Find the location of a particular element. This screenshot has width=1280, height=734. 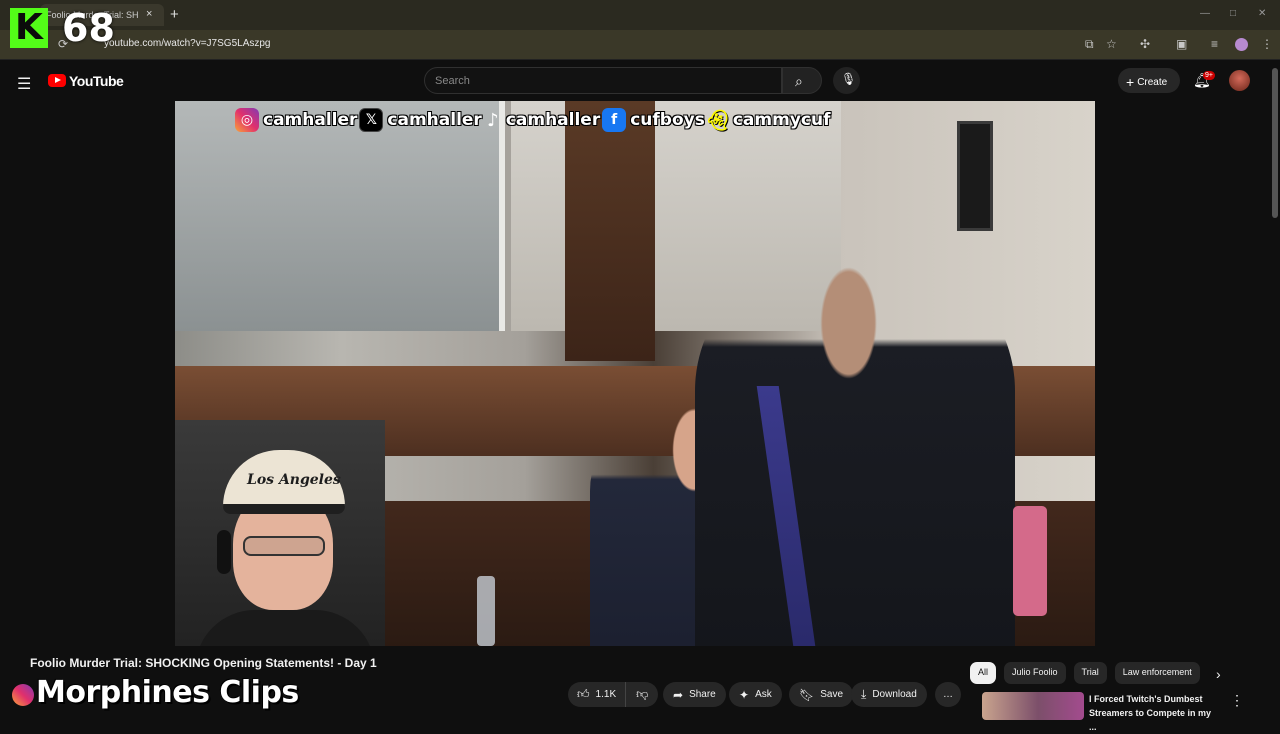

share-icon: ➦ is located at coordinates (678, 694).